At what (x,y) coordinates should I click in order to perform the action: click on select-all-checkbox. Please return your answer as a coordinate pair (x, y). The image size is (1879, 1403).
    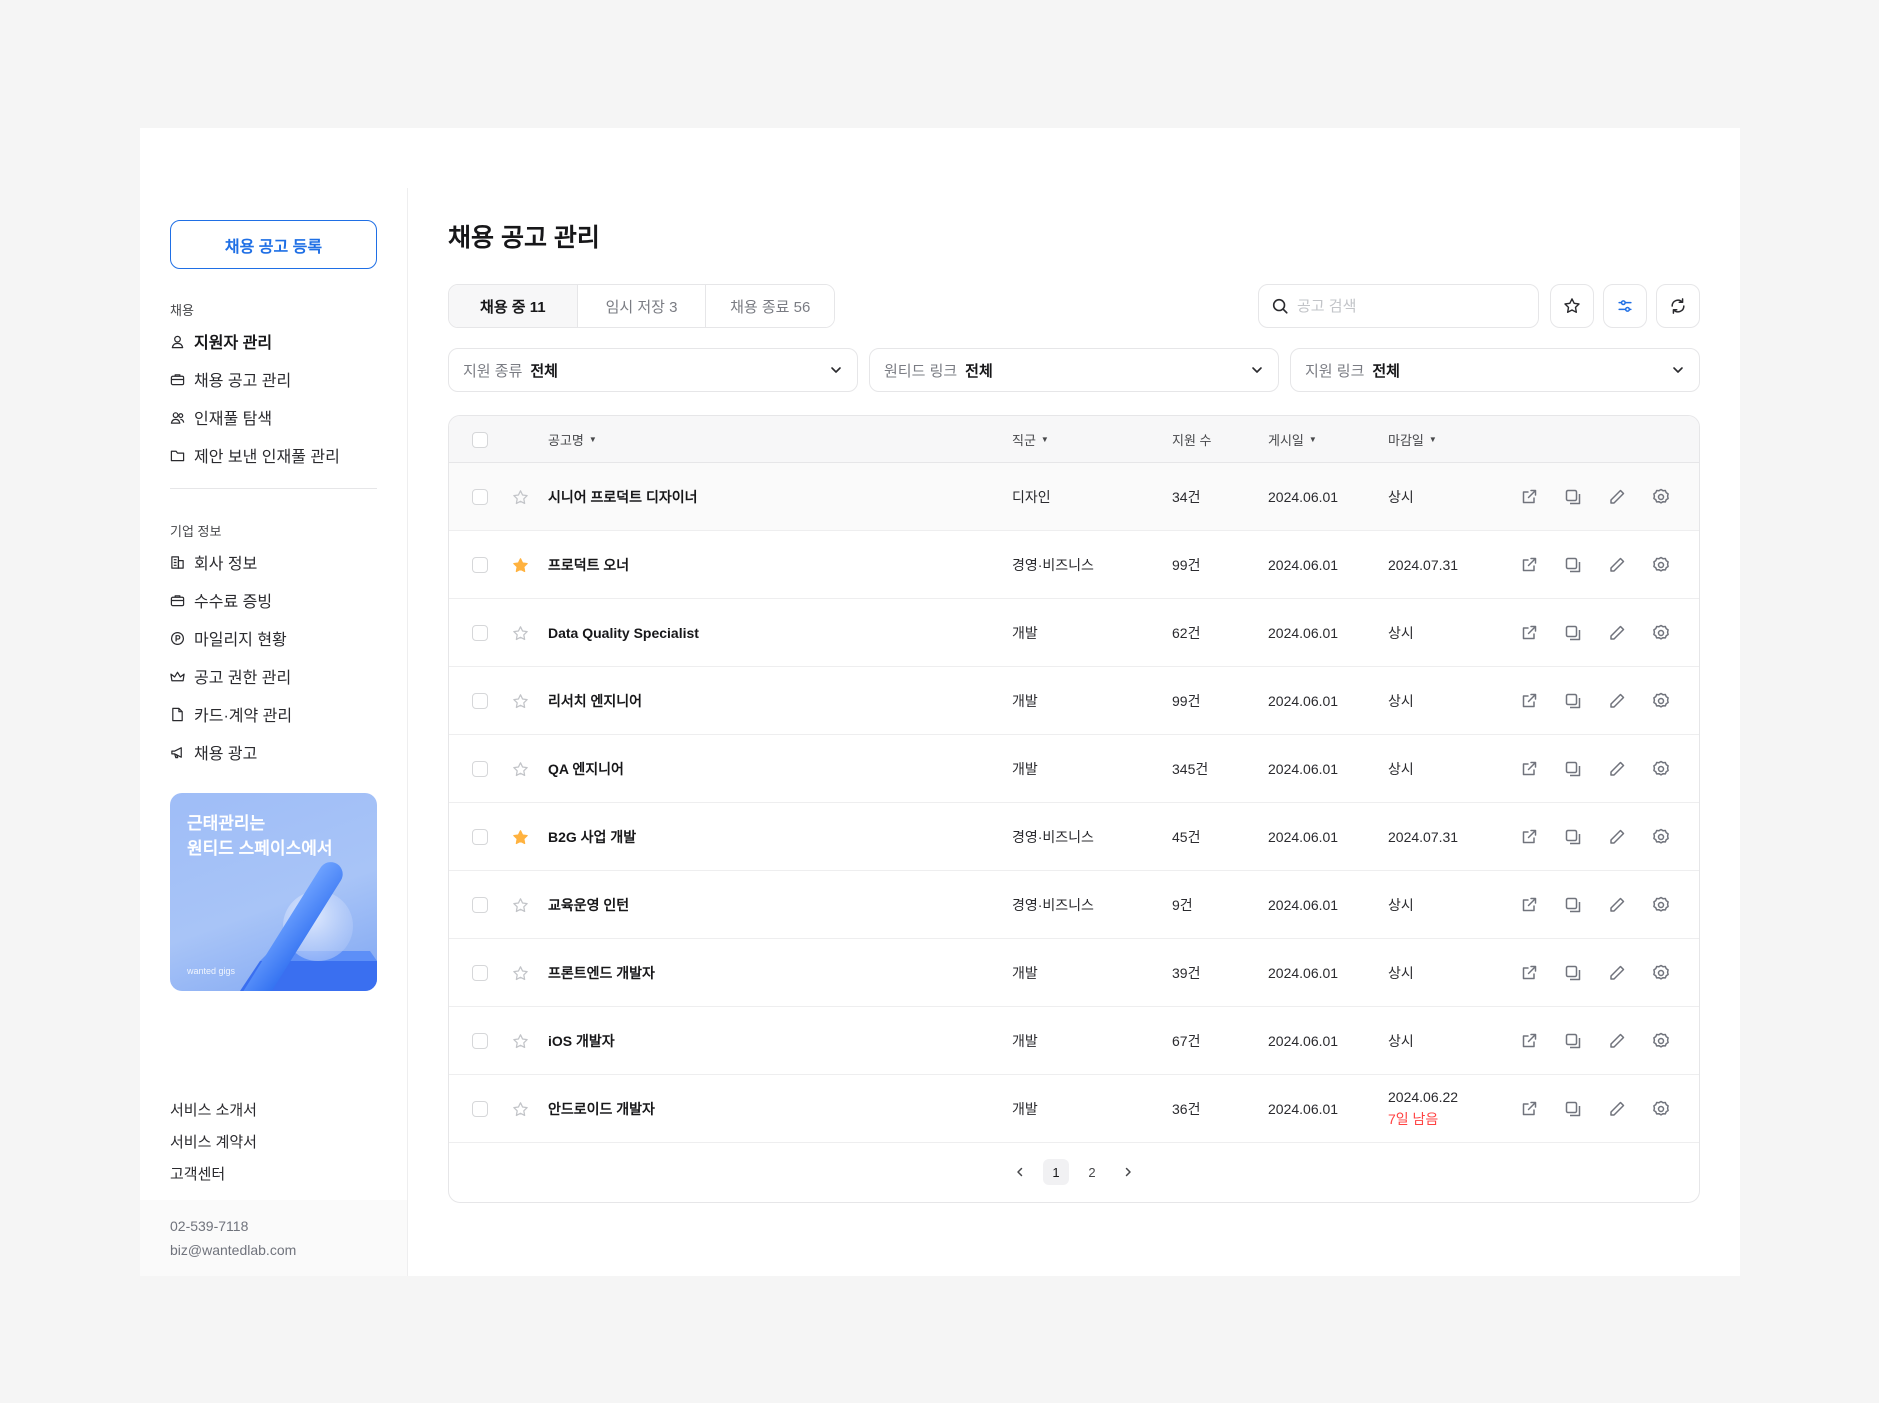
    Looking at the image, I should click on (480, 439).